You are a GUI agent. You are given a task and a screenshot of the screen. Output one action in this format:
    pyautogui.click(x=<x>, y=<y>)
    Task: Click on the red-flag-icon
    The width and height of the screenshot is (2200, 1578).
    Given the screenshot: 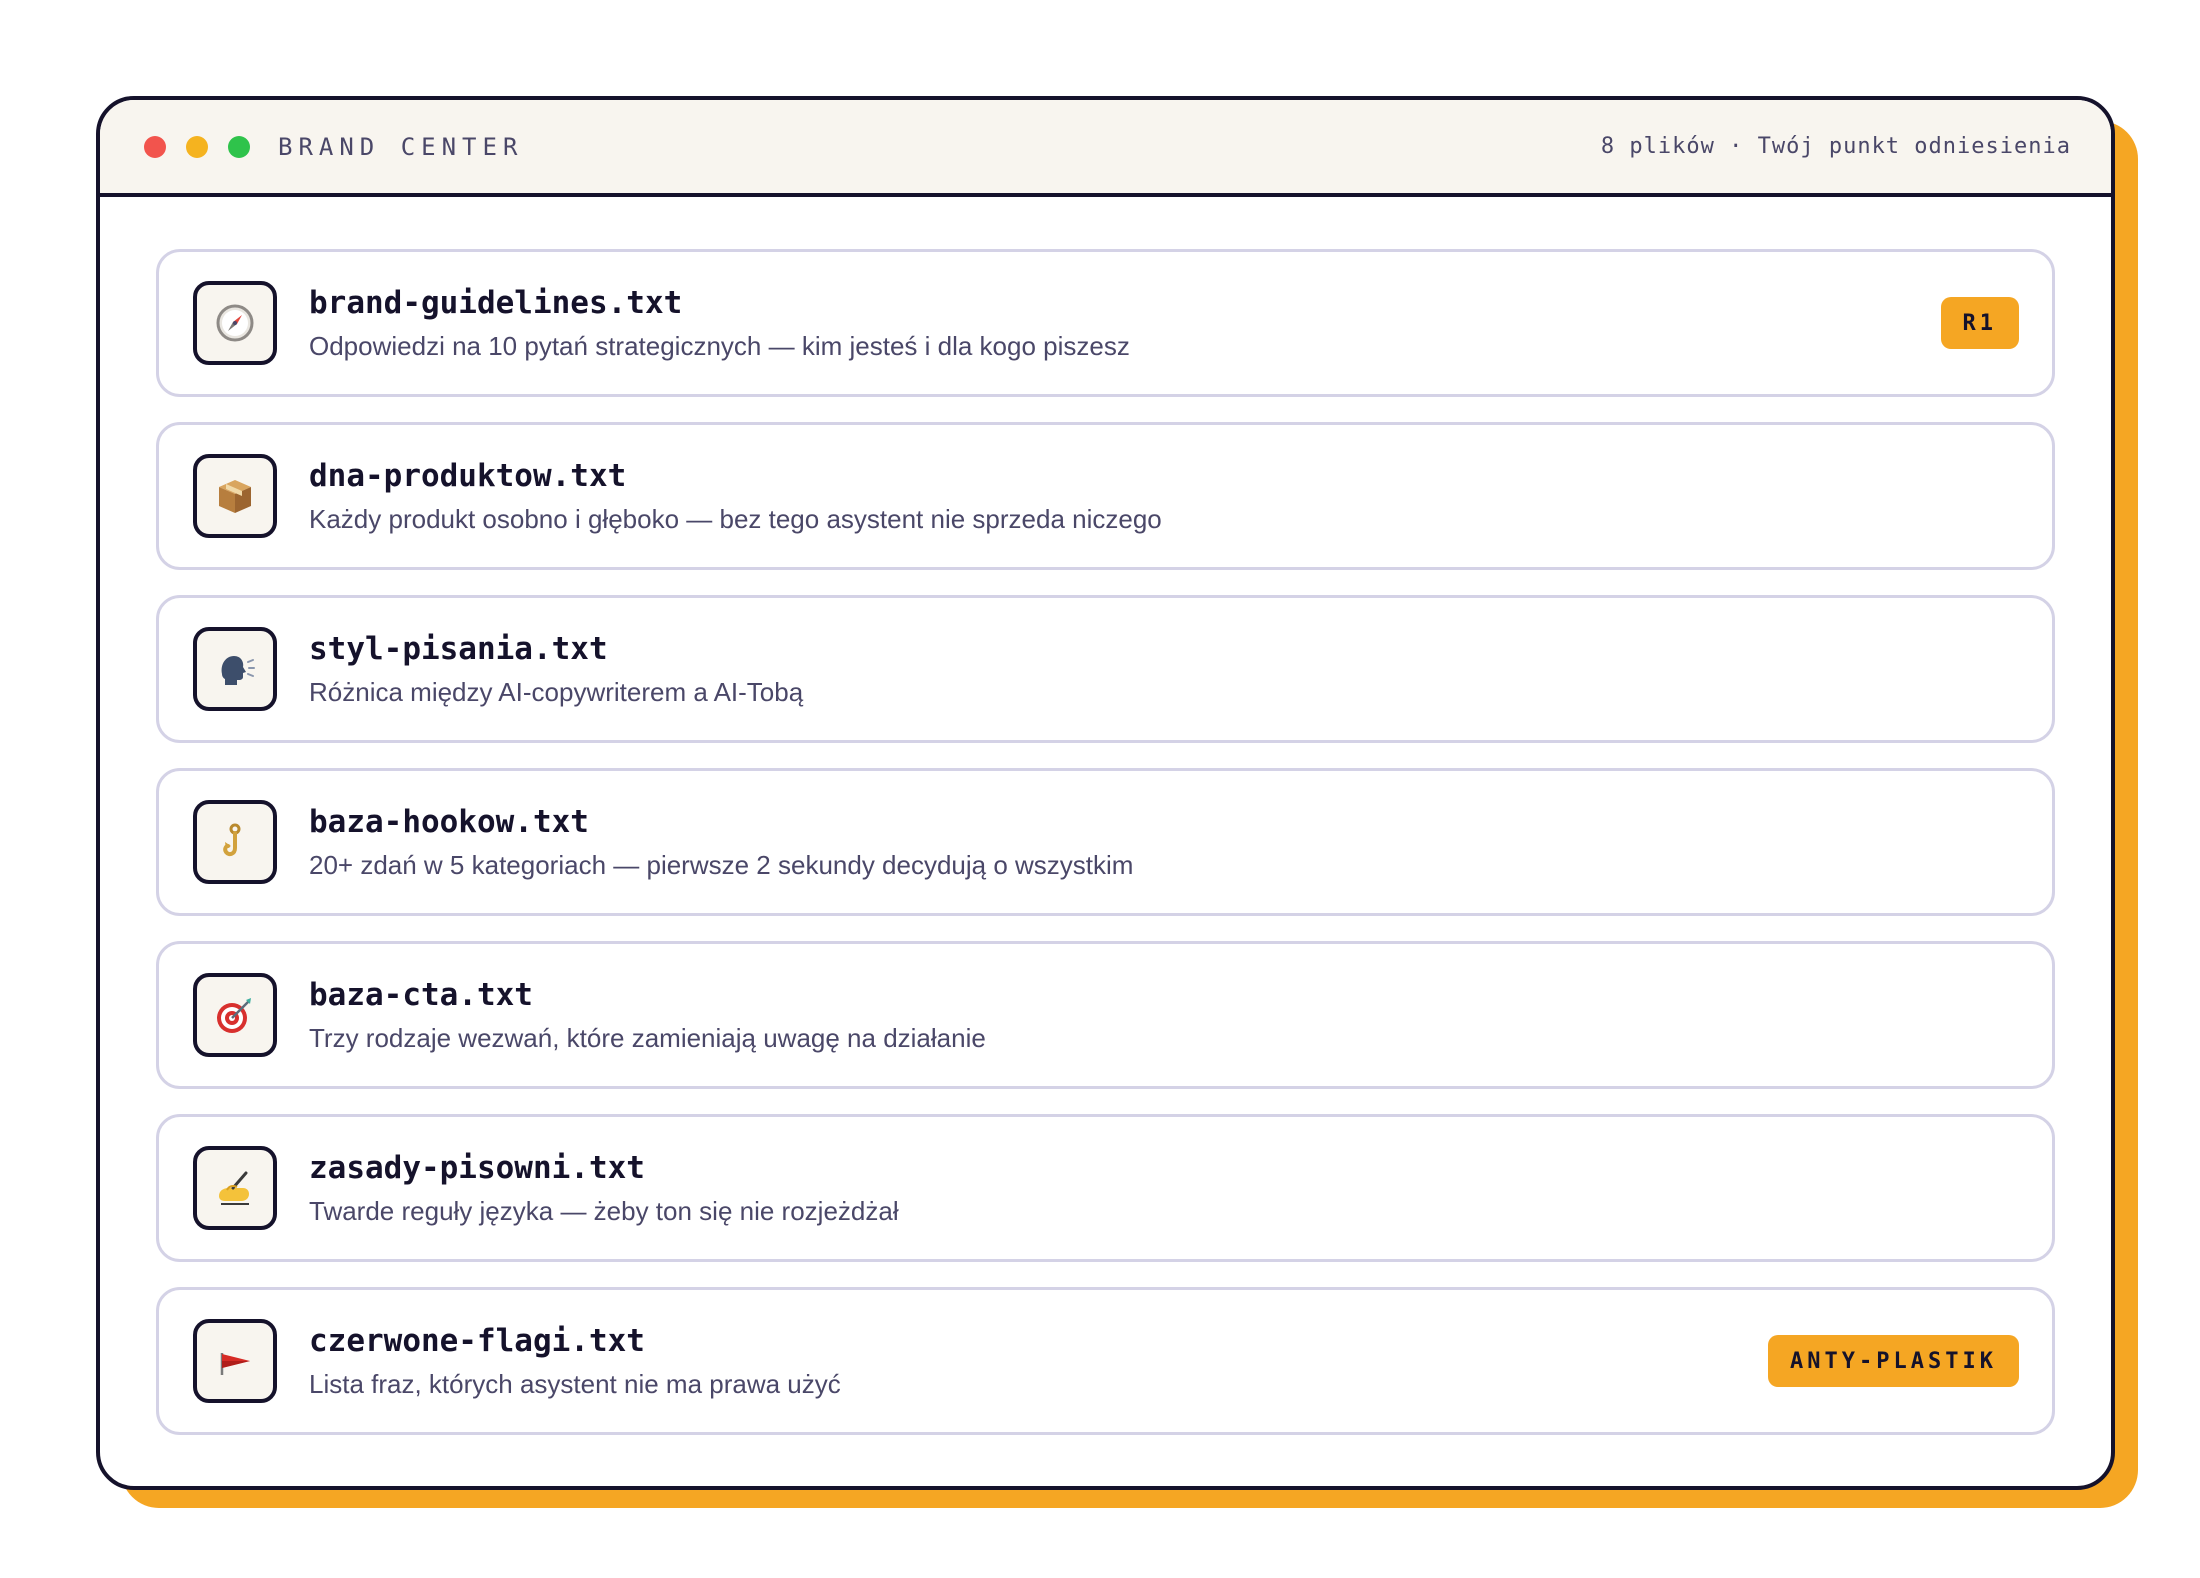 What is the action you would take?
    pyautogui.click(x=235, y=1361)
    